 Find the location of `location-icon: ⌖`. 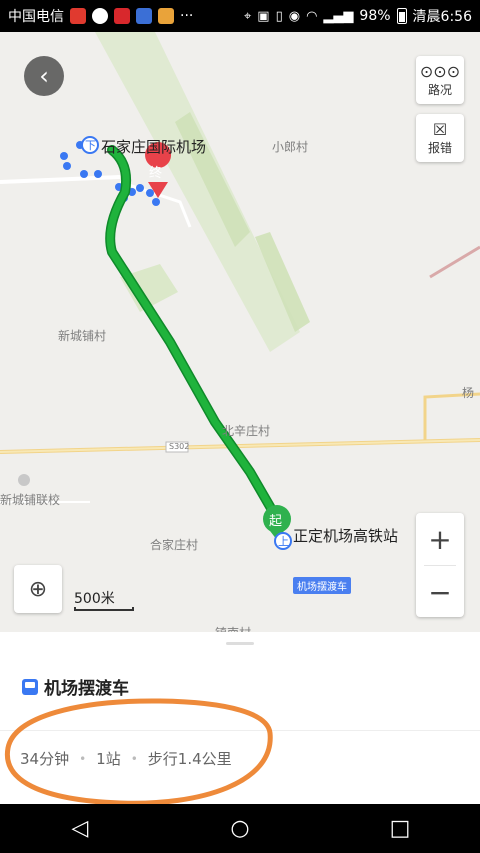

location-icon: ⌖ is located at coordinates (247, 16).